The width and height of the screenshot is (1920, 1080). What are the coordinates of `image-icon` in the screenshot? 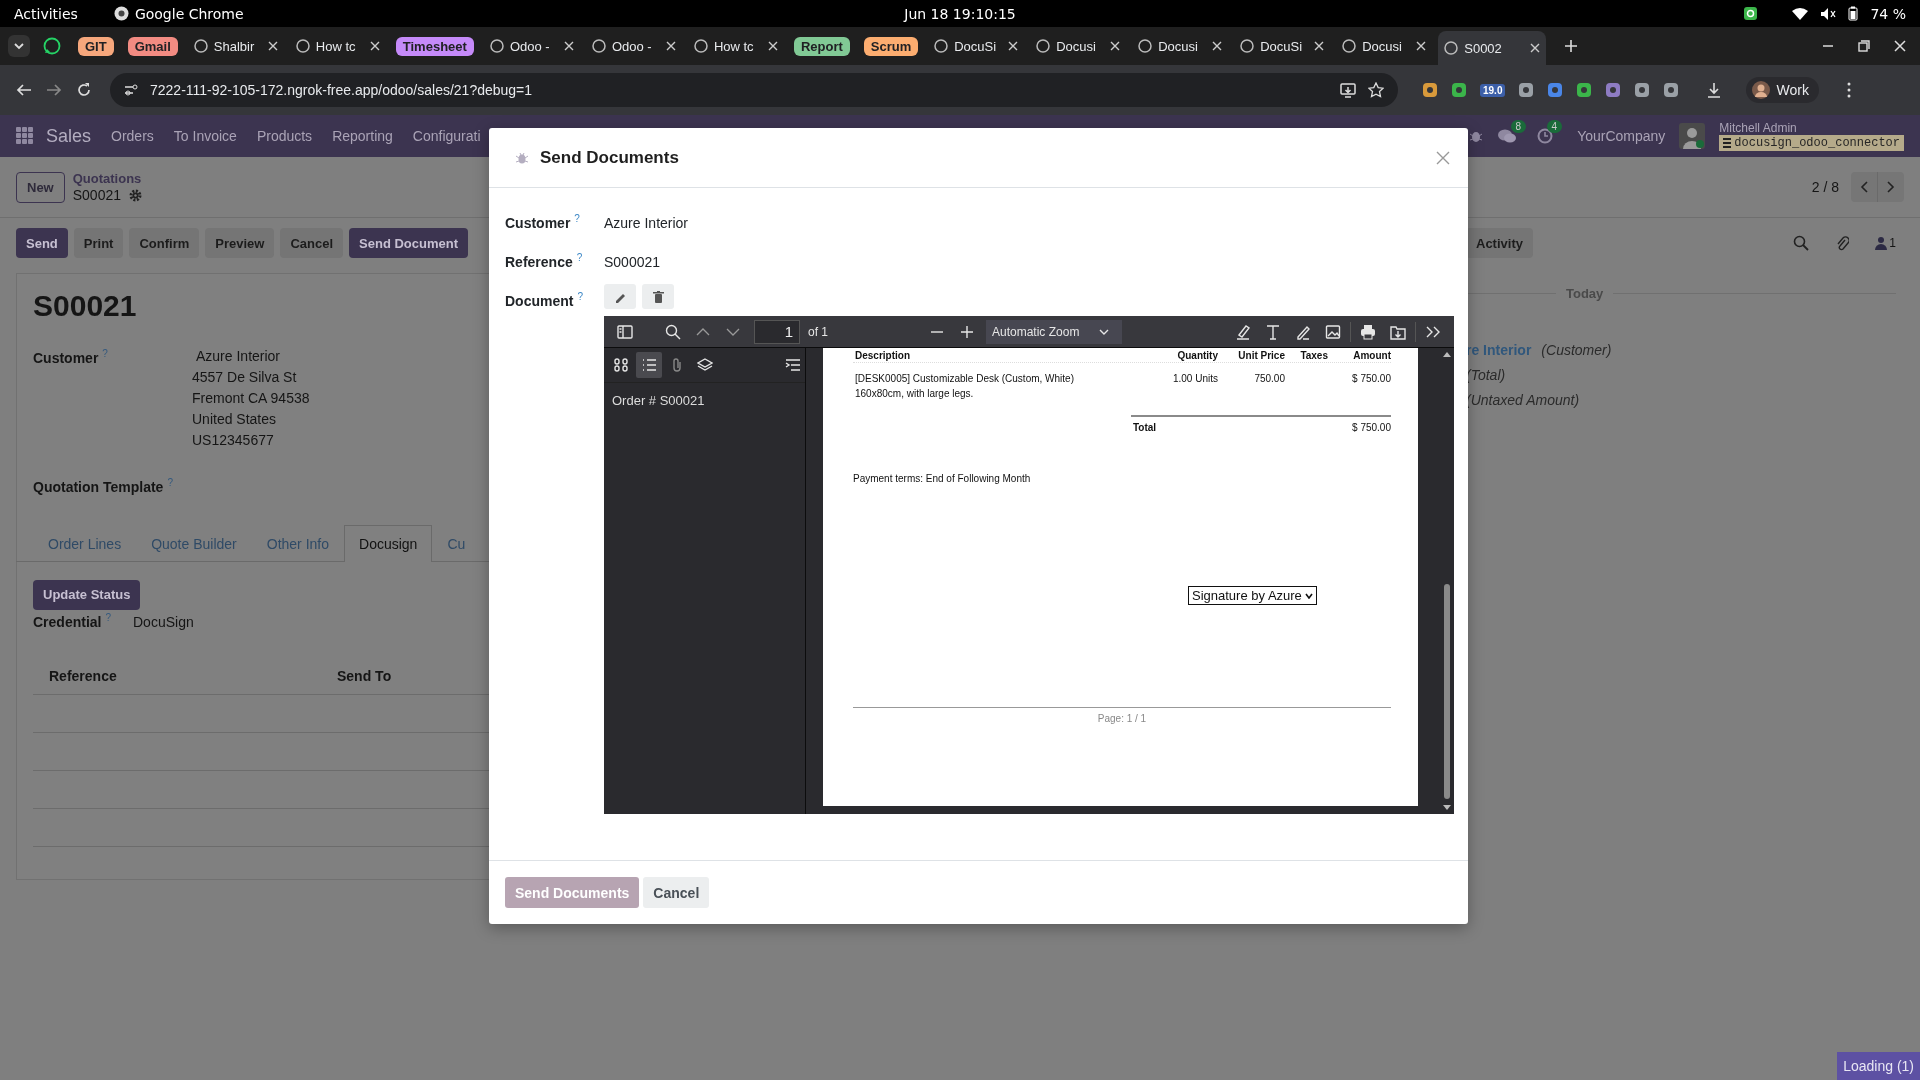 It's located at (1333, 331).